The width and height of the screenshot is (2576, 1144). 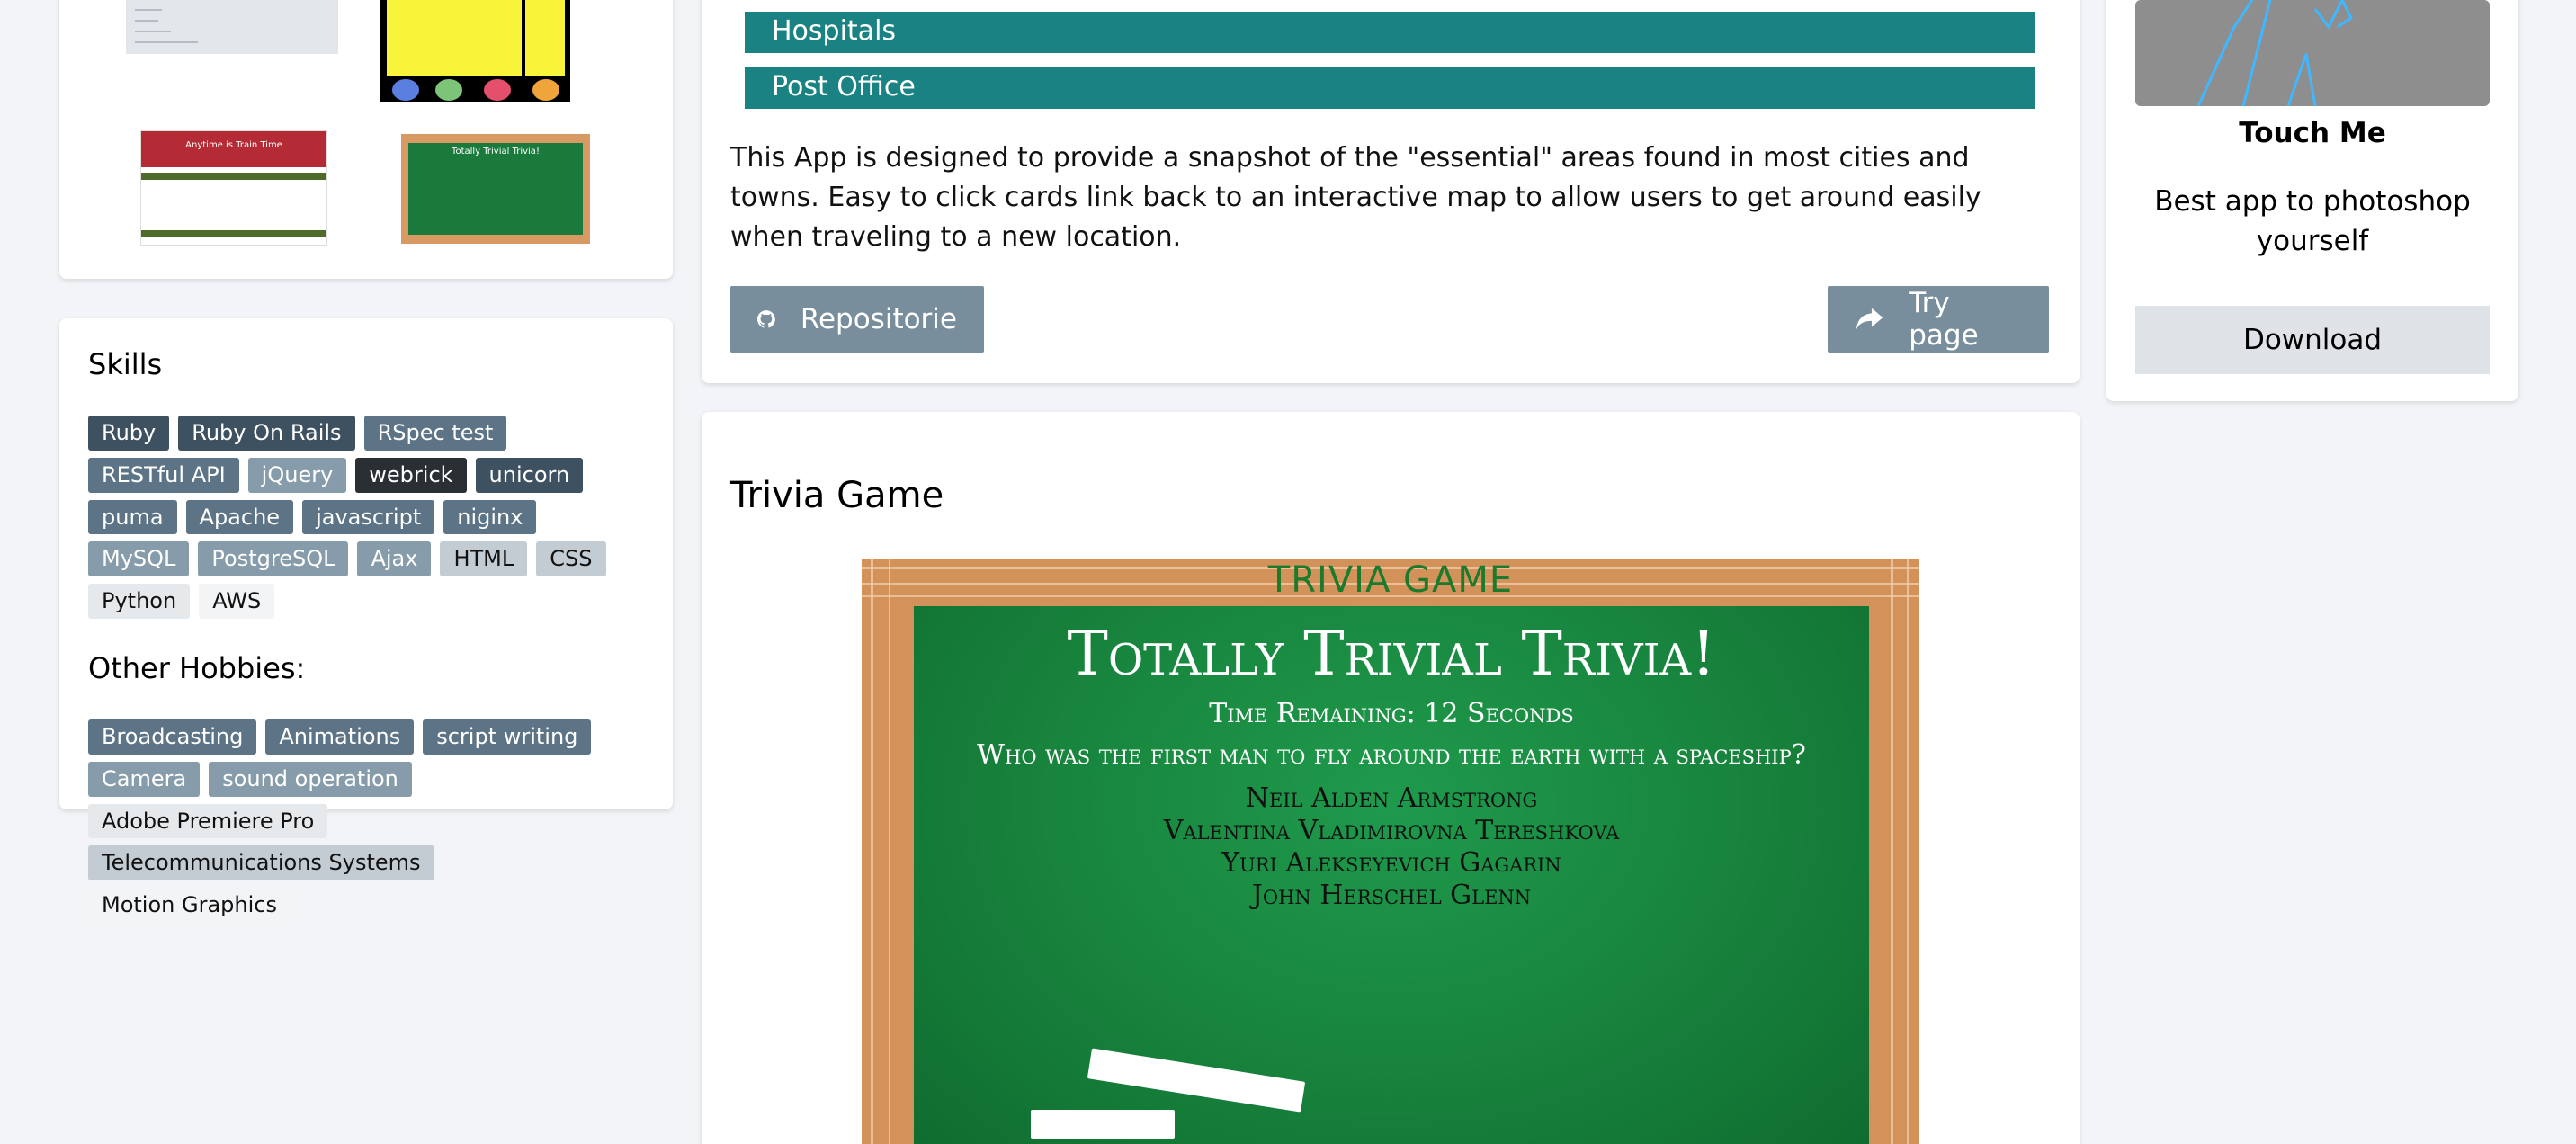 What do you see at coordinates (1391, 713) in the screenshot?
I see `trivia-screenshot-timer: Time Remaining: 12 Seconds` at bounding box center [1391, 713].